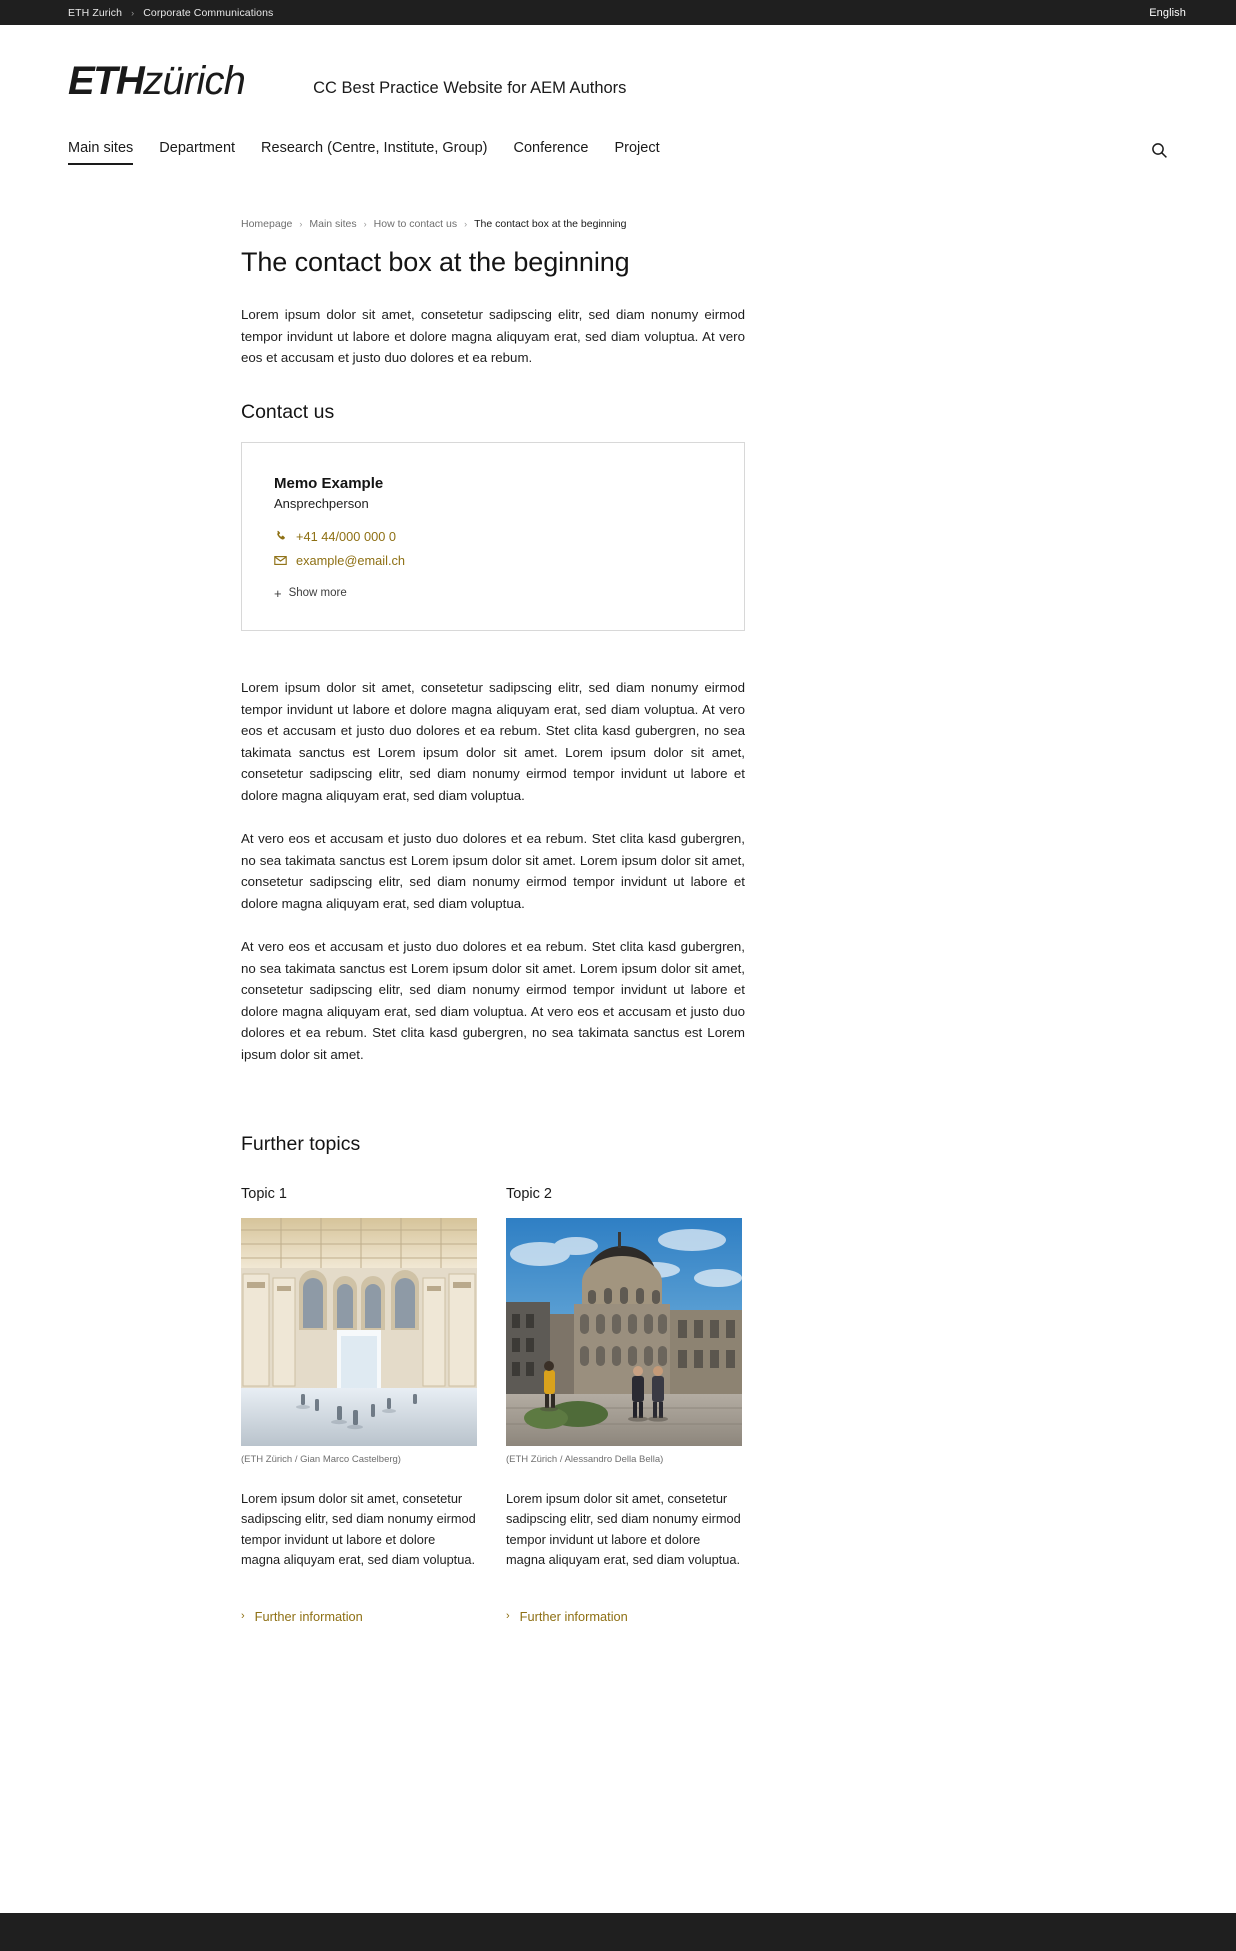 The image size is (1236, 1951). Describe the element at coordinates (288, 411) in the screenshot. I see `contact-section-title: Contact us` at that location.